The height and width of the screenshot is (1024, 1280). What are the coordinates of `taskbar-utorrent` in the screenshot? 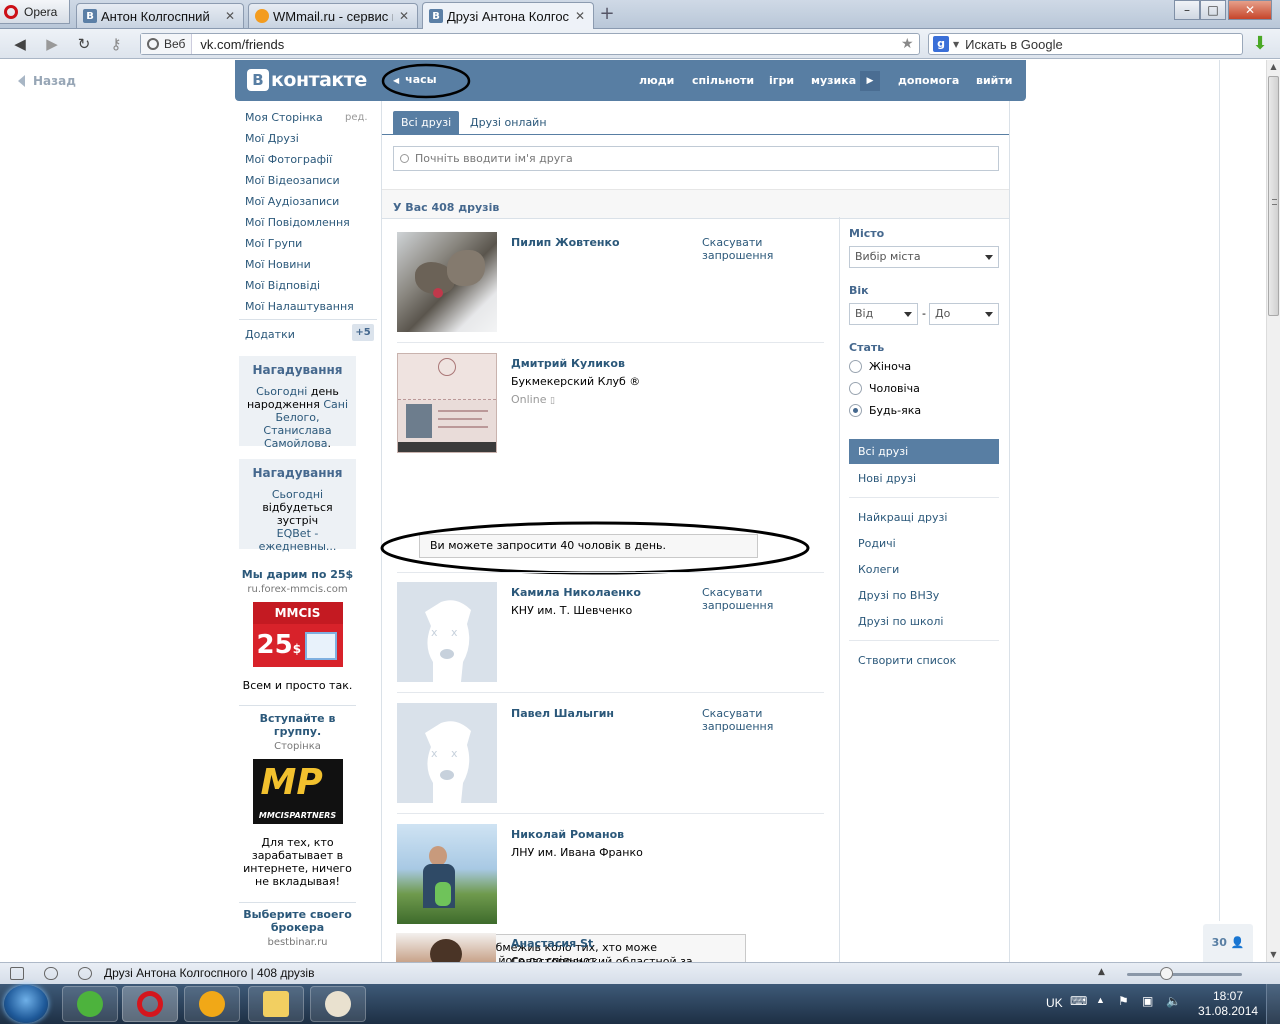 It's located at (90, 1004).